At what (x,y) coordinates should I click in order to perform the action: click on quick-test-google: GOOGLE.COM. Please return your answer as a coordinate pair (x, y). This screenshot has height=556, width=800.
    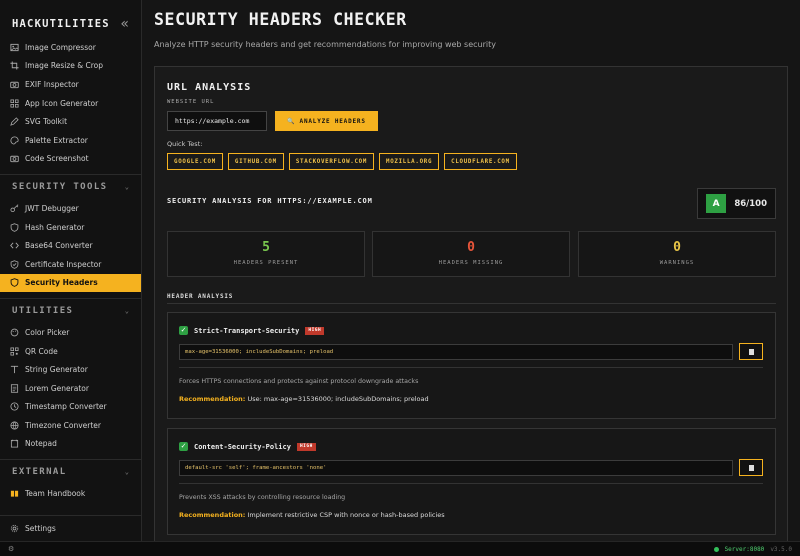
    Looking at the image, I should click on (195, 161).